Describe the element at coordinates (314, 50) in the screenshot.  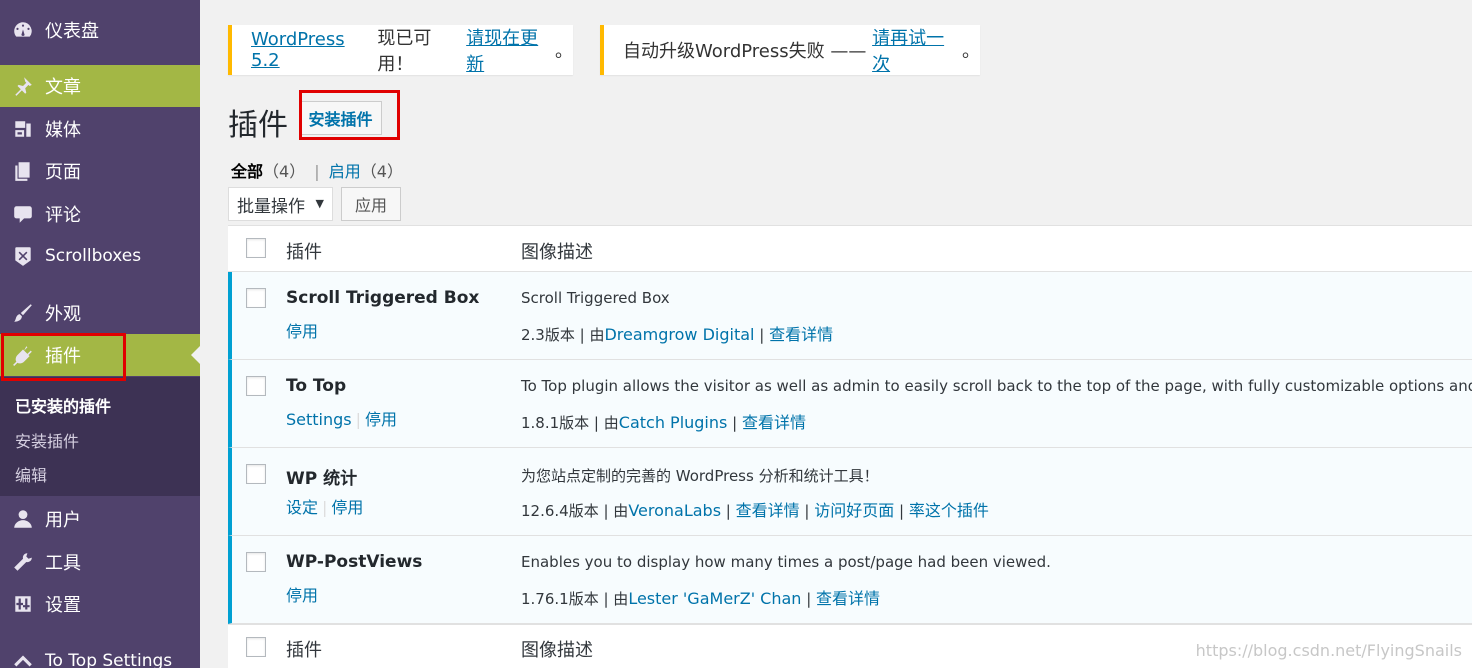
I see `wordpress-version-link: WordPress 5.2` at that location.